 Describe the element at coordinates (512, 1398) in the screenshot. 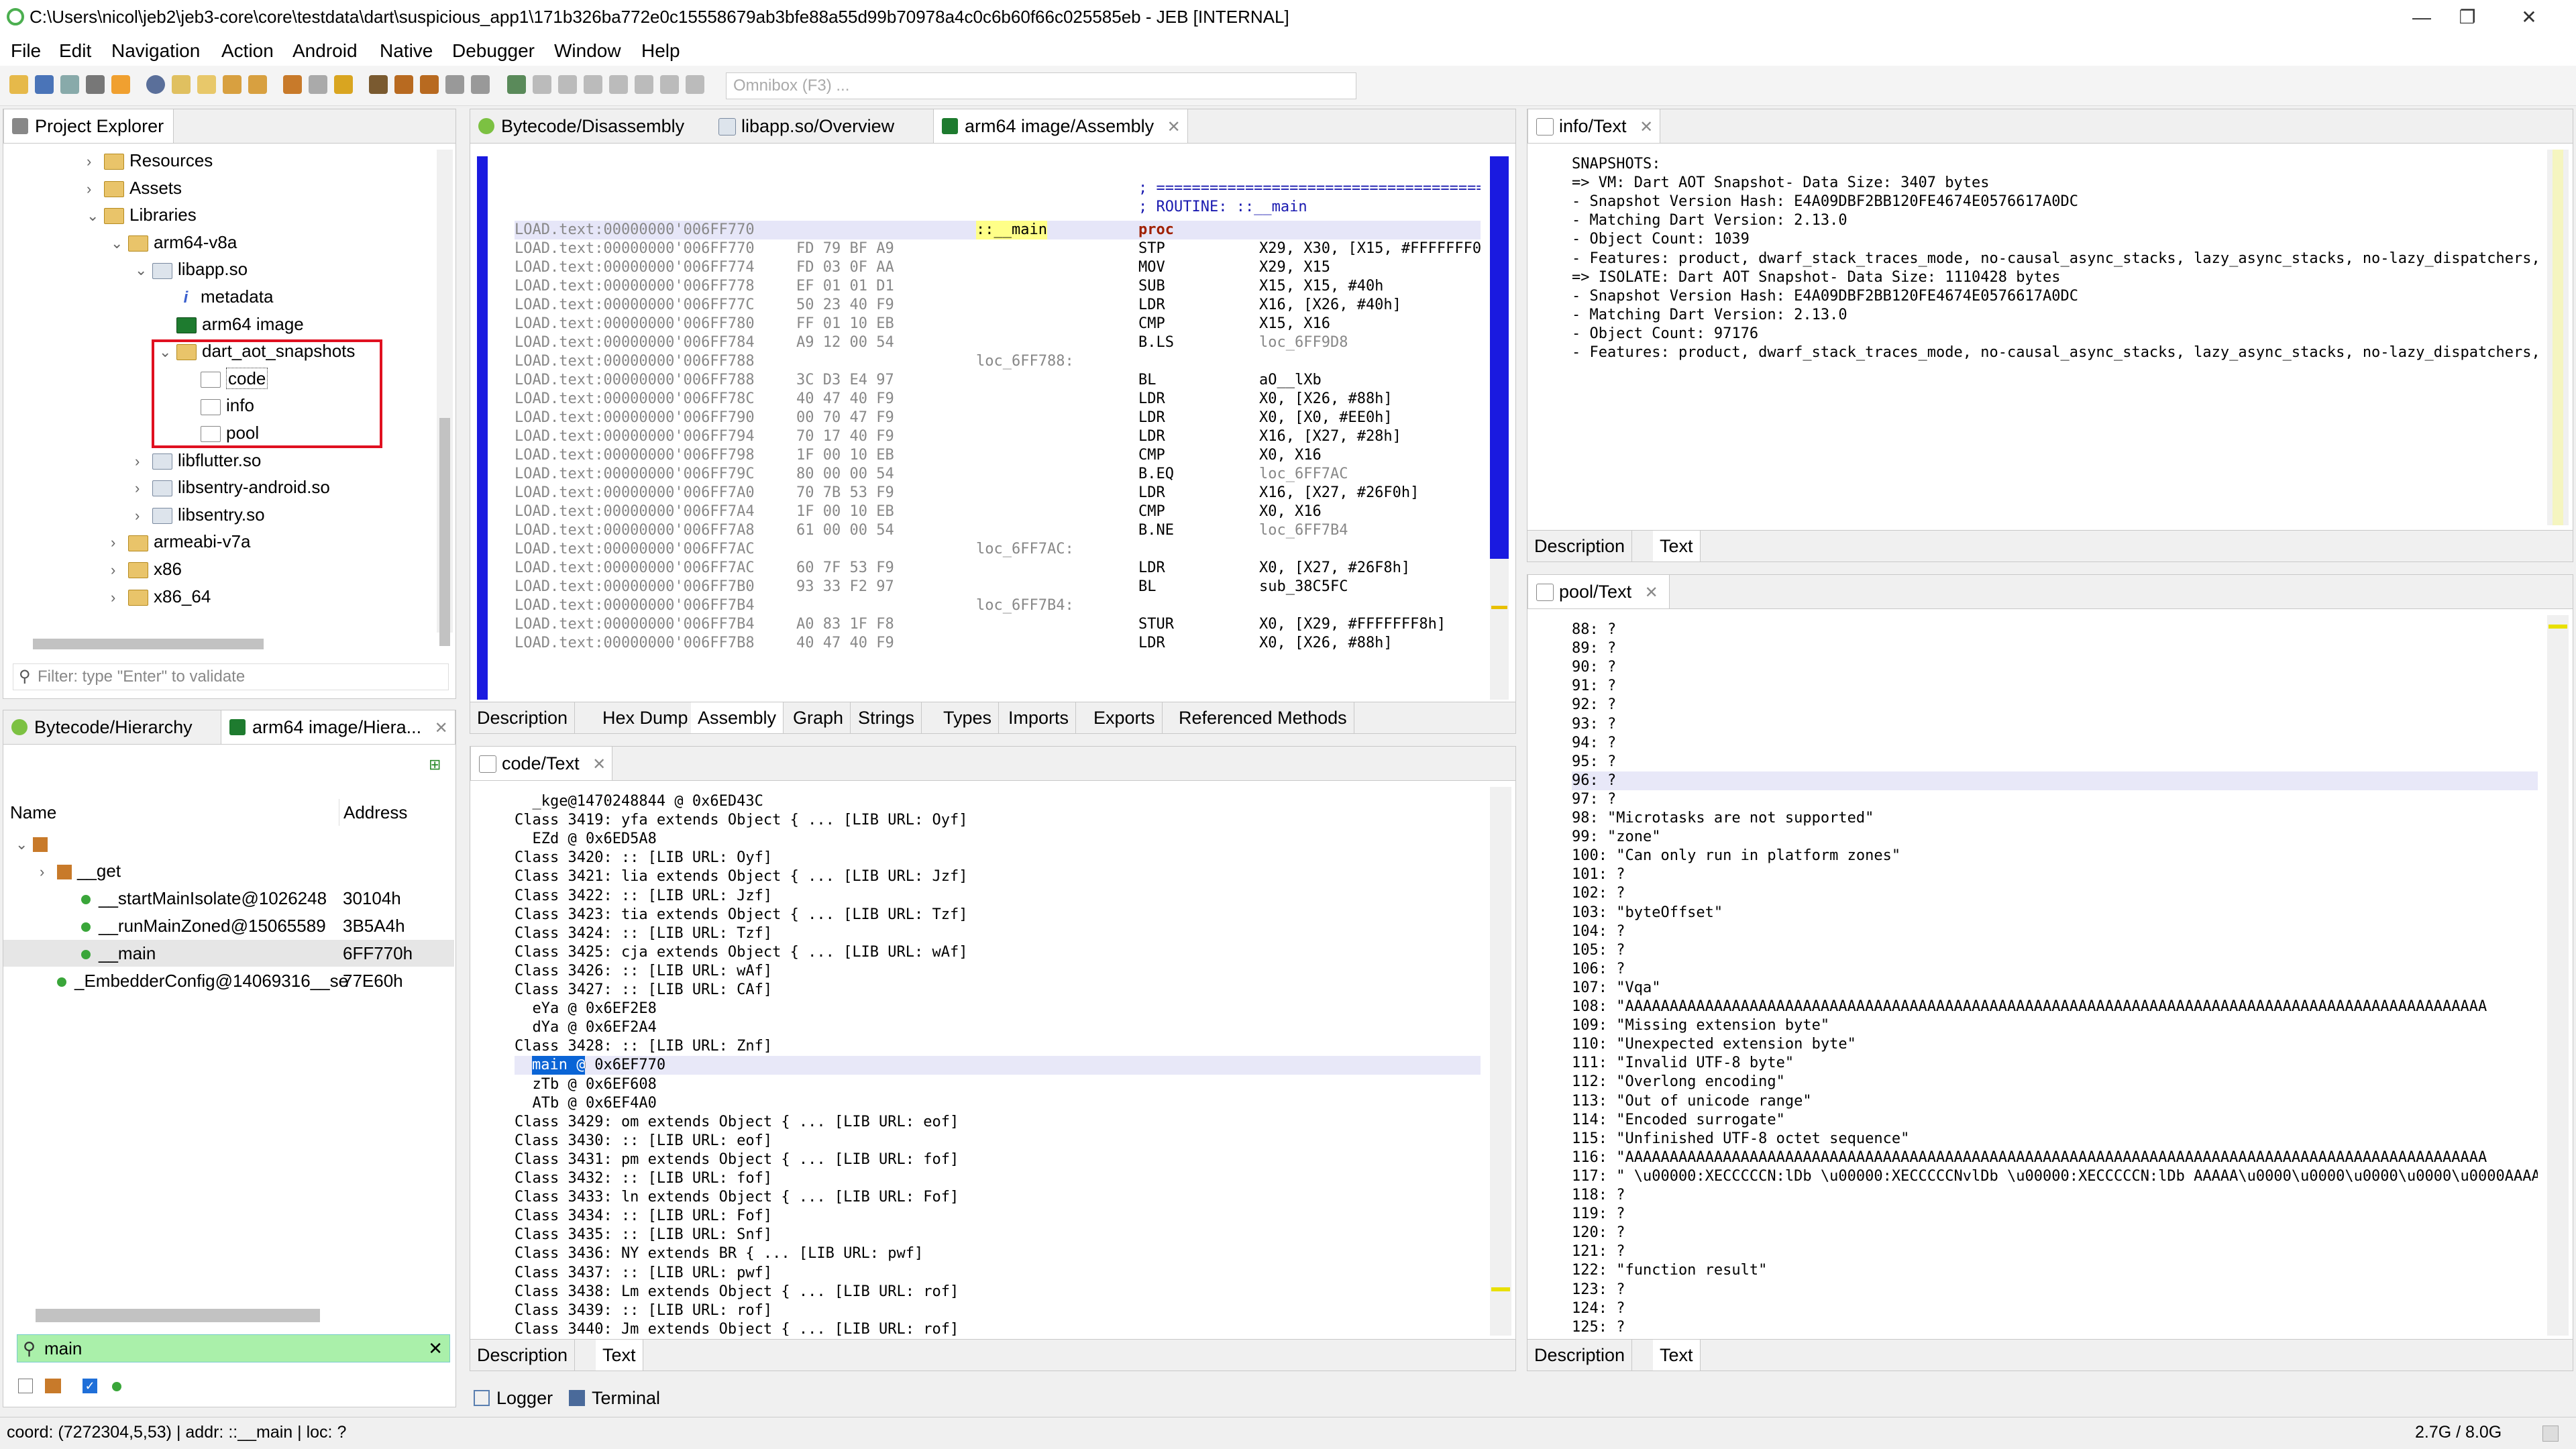

I see `tab-logger: Logger` at that location.